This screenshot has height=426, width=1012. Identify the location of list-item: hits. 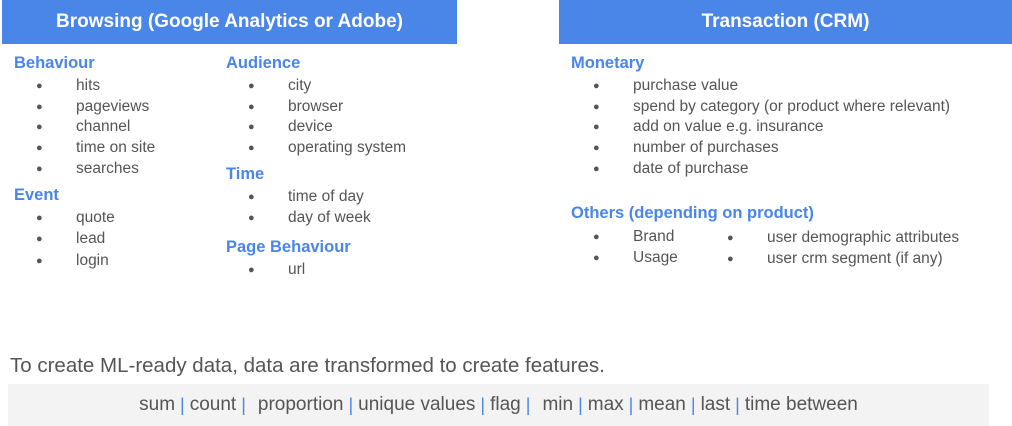
(84, 86).